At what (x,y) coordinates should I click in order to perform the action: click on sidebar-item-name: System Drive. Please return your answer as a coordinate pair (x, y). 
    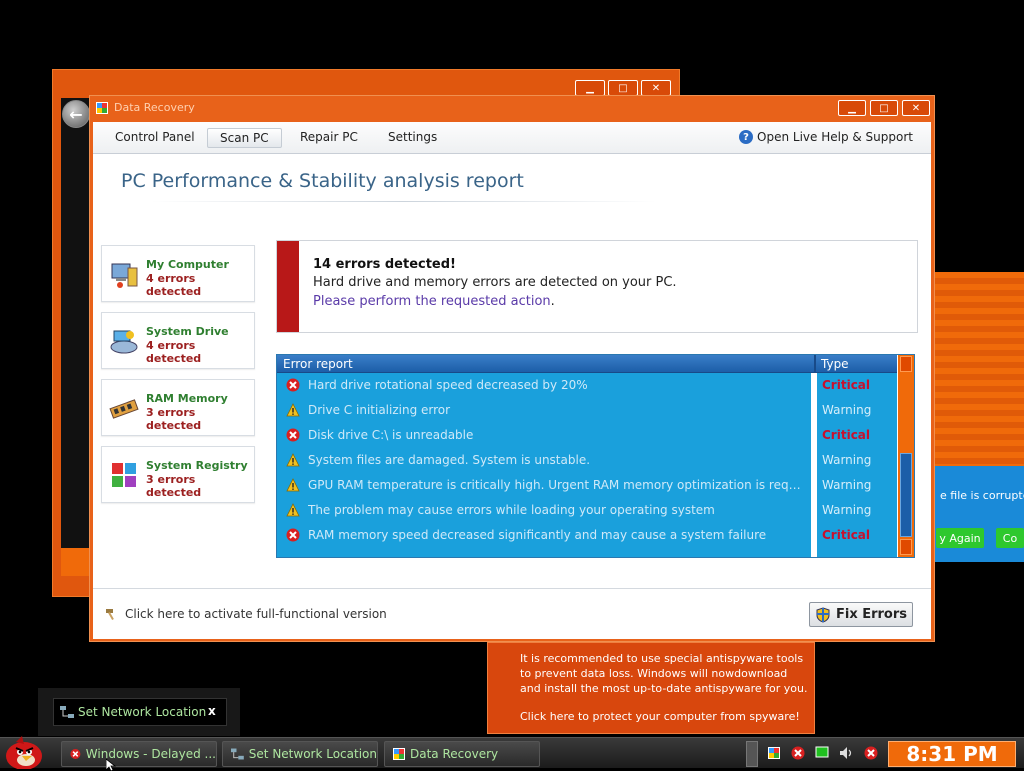
    Looking at the image, I should click on (187, 331).